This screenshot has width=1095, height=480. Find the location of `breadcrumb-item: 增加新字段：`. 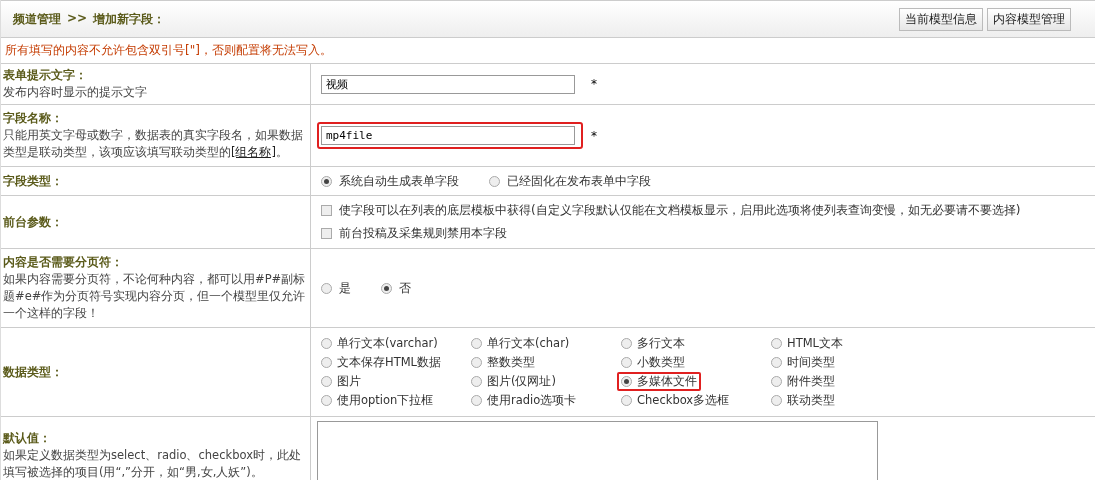

breadcrumb-item: 增加新字段： is located at coordinates (129, 19).